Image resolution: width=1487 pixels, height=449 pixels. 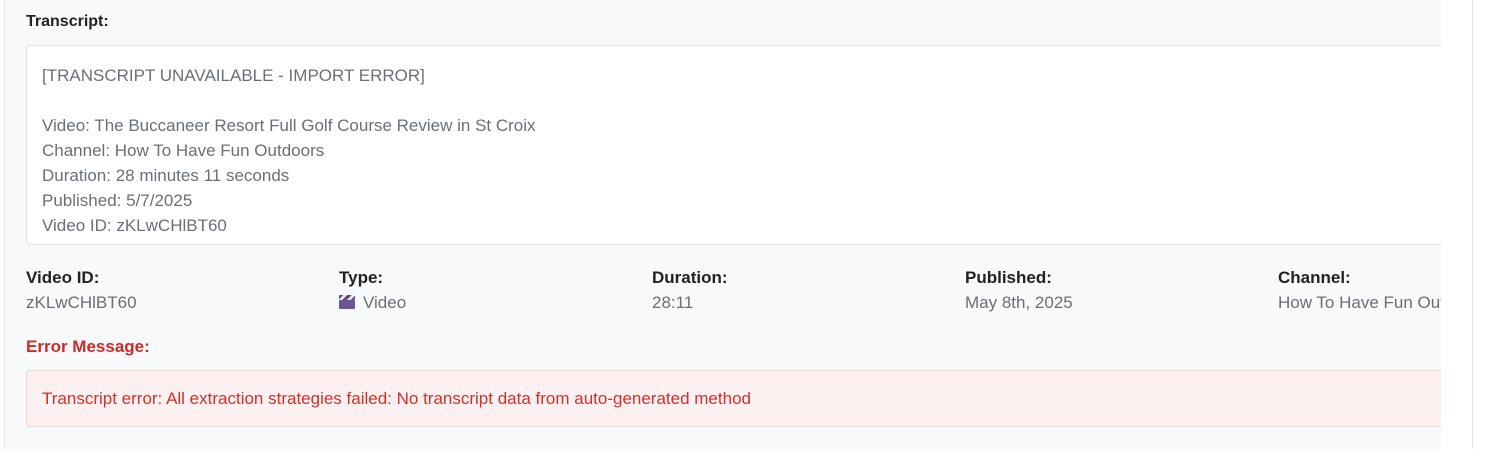 What do you see at coordinates (489, 303) in the screenshot?
I see `type-value-wrap: Video` at bounding box center [489, 303].